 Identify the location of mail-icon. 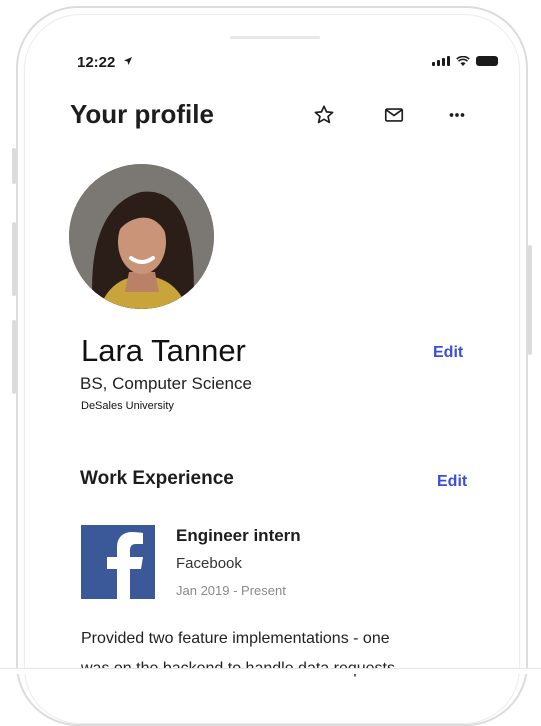
(394, 115).